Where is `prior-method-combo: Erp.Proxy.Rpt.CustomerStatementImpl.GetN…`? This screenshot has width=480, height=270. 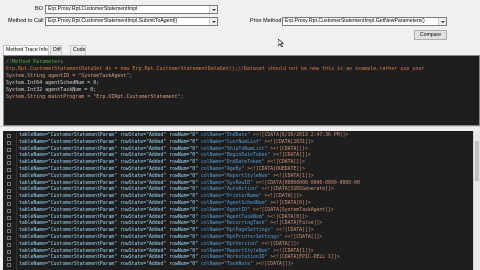
prior-method-combo: Erp.Proxy.Rpt.CustomerStatementImpl.GetN… is located at coordinates (364, 21).